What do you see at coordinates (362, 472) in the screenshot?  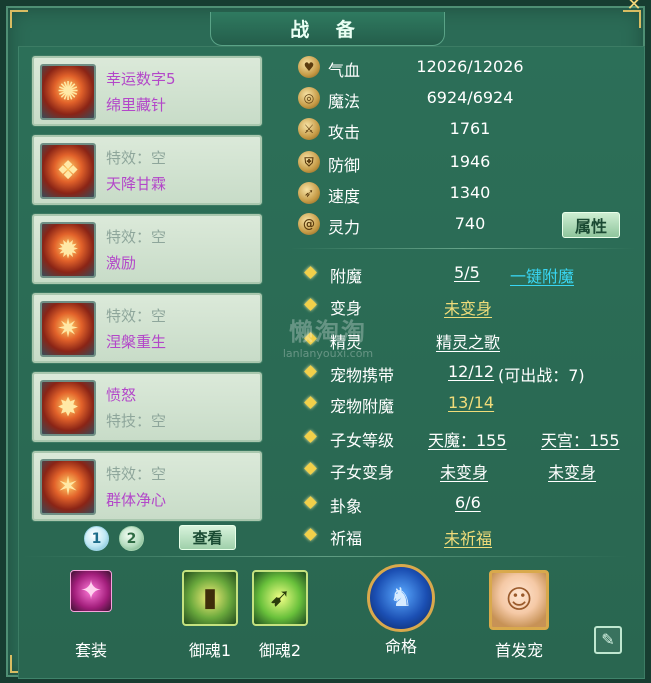 I see `info-label: 子女变身` at bounding box center [362, 472].